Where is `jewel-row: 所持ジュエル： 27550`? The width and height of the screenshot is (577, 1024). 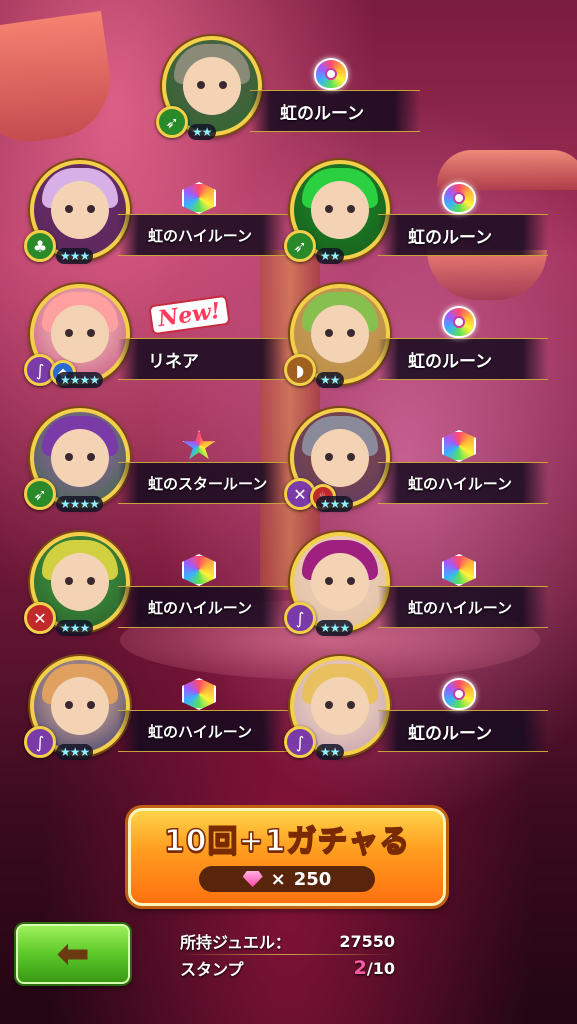 jewel-row: 所持ジュエル： 27550 is located at coordinates (287, 941).